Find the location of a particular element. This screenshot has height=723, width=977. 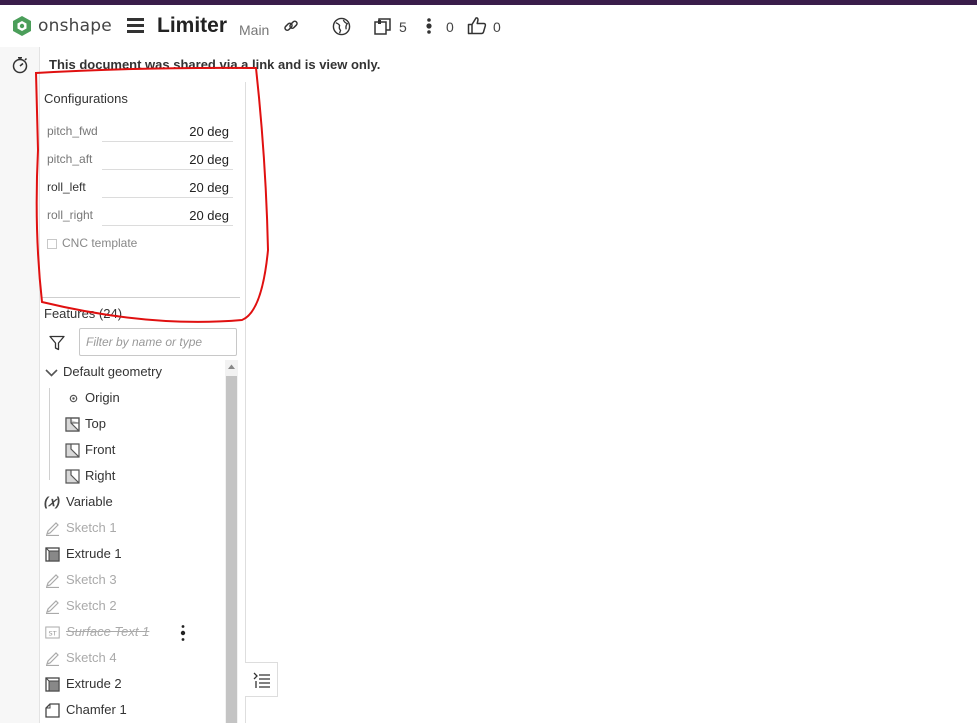

likes-count: 0 is located at coordinates (497, 27).